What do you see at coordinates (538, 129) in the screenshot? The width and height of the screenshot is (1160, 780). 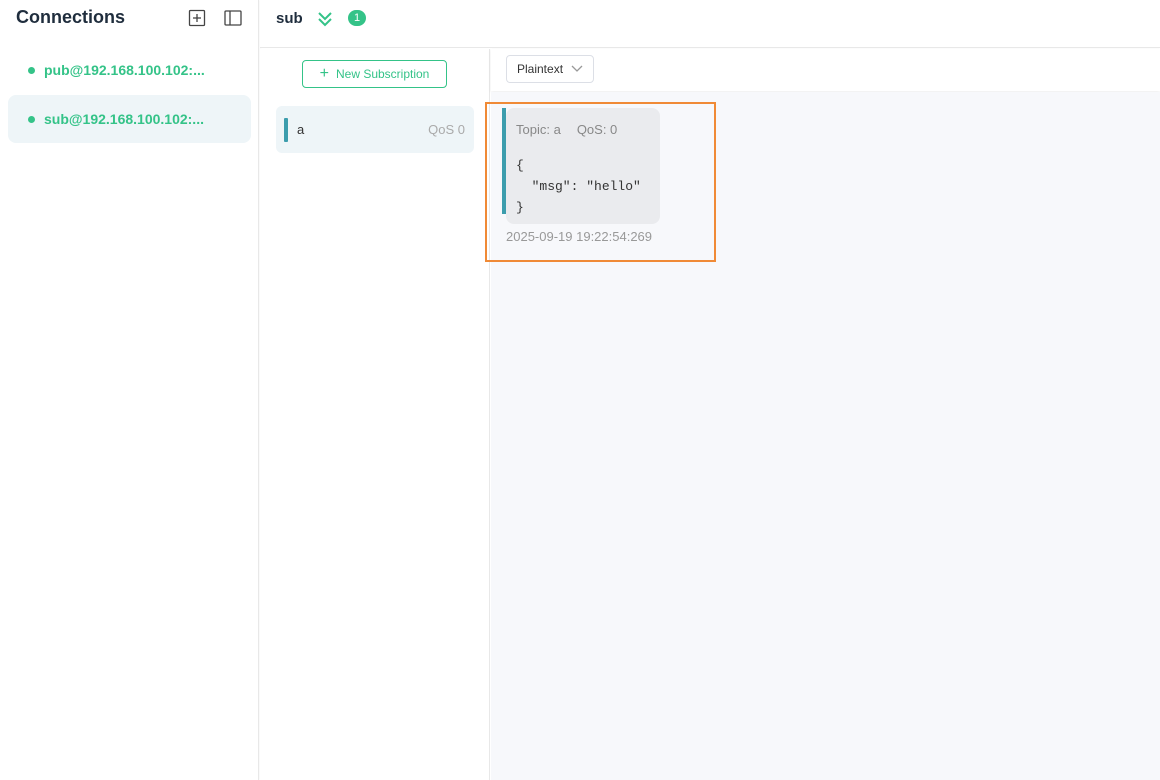 I see `message-topic: Topic: a` at bounding box center [538, 129].